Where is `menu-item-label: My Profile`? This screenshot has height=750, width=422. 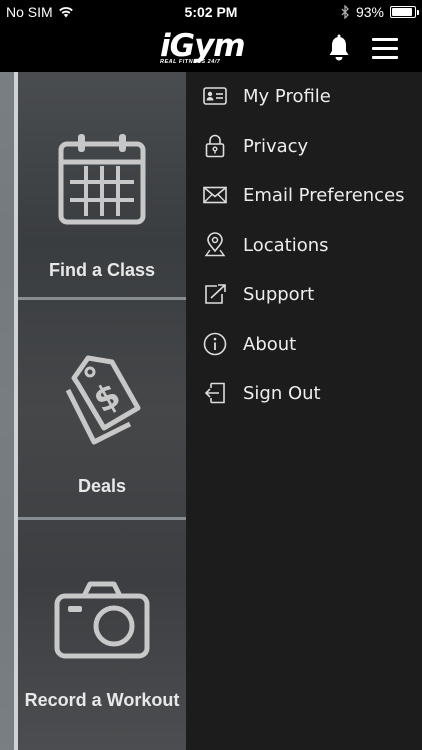 menu-item-label: My Profile is located at coordinates (287, 96).